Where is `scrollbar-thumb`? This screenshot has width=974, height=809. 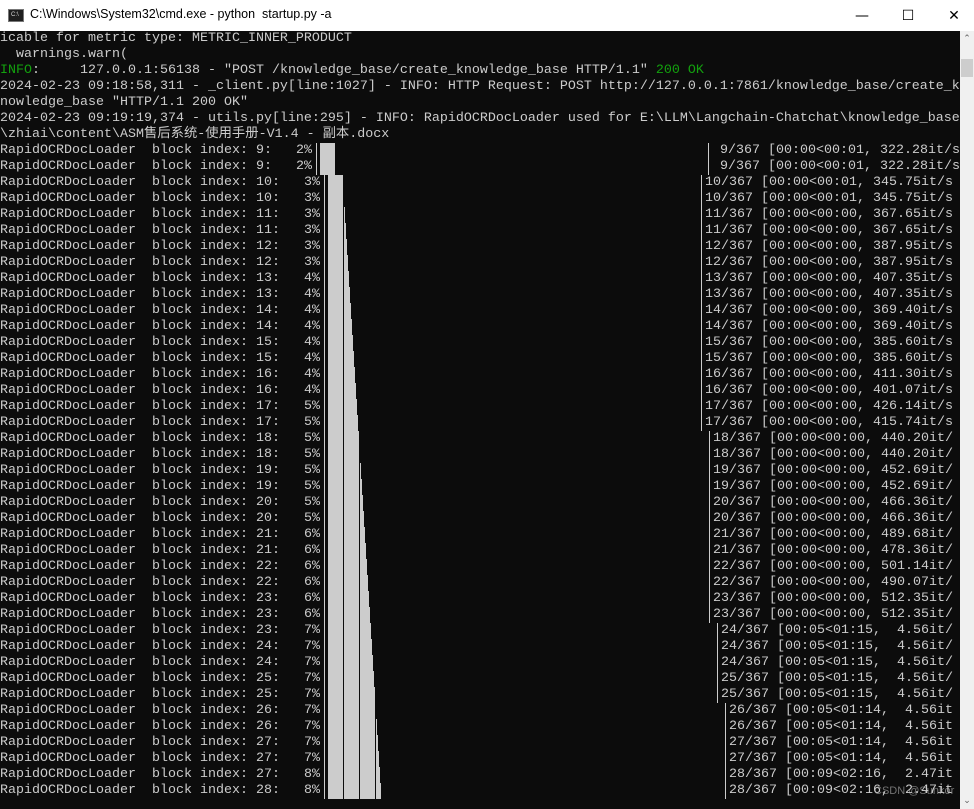
scrollbar-thumb is located at coordinates (967, 68).